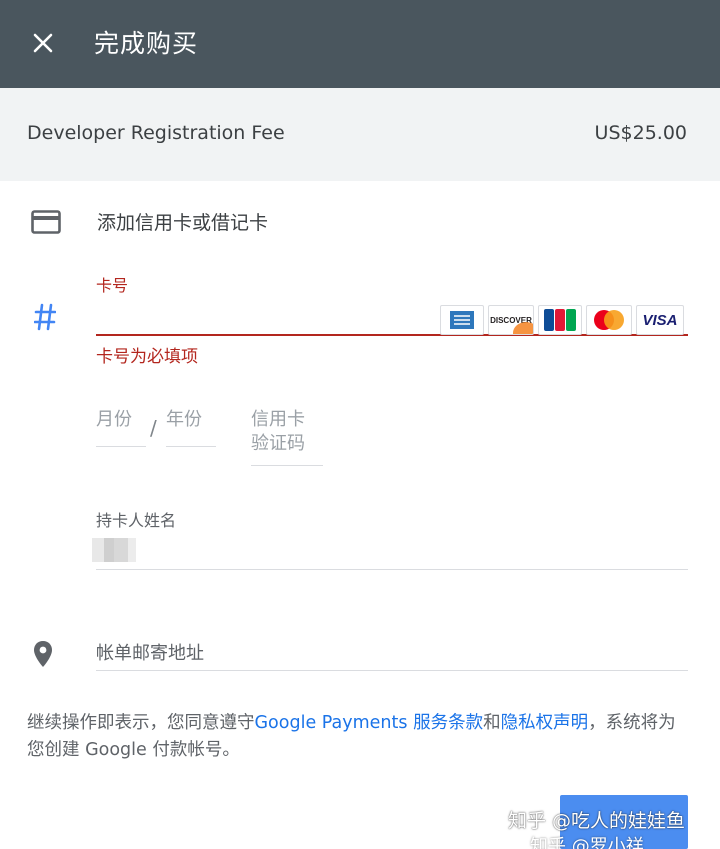  Describe the element at coordinates (156, 133) in the screenshot. I see `order-item-name: Developer Registration Fee` at that location.